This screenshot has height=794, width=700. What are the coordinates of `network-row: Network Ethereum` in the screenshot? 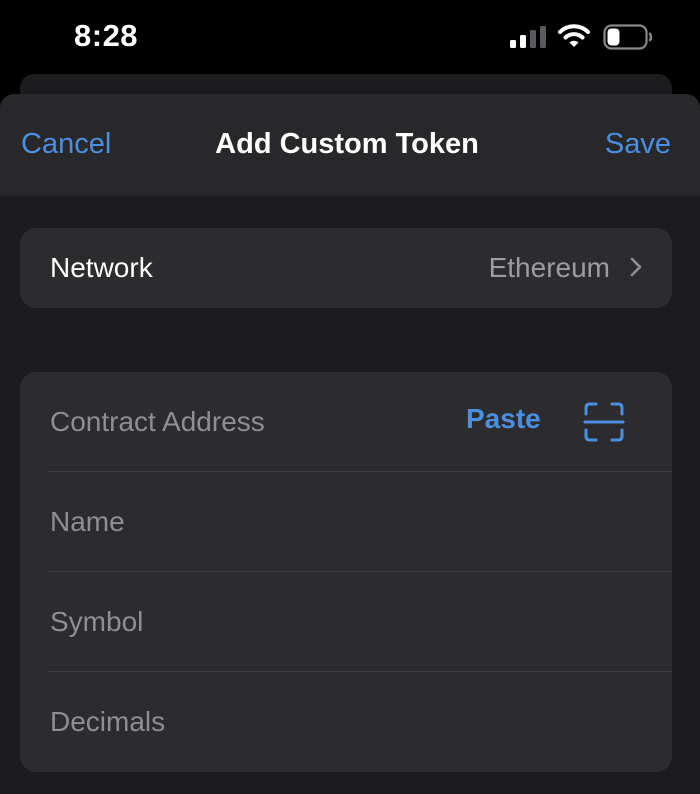 It's located at (346, 268).